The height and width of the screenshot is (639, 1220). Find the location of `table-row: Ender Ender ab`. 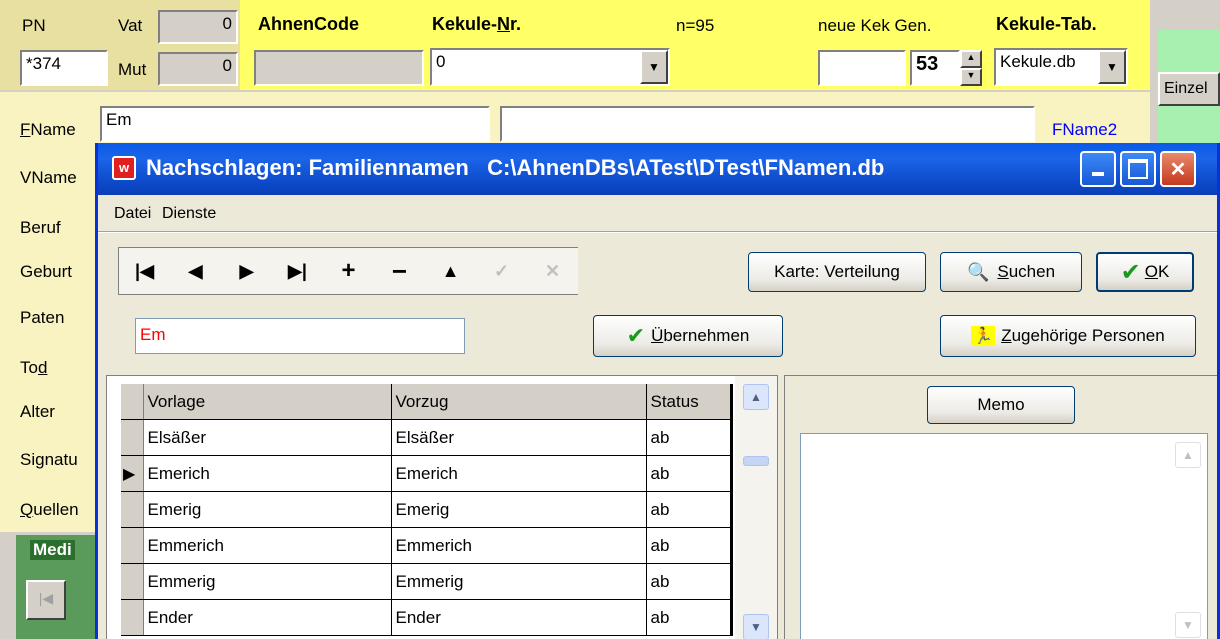

table-row: Ender Ender ab is located at coordinates (427, 617).